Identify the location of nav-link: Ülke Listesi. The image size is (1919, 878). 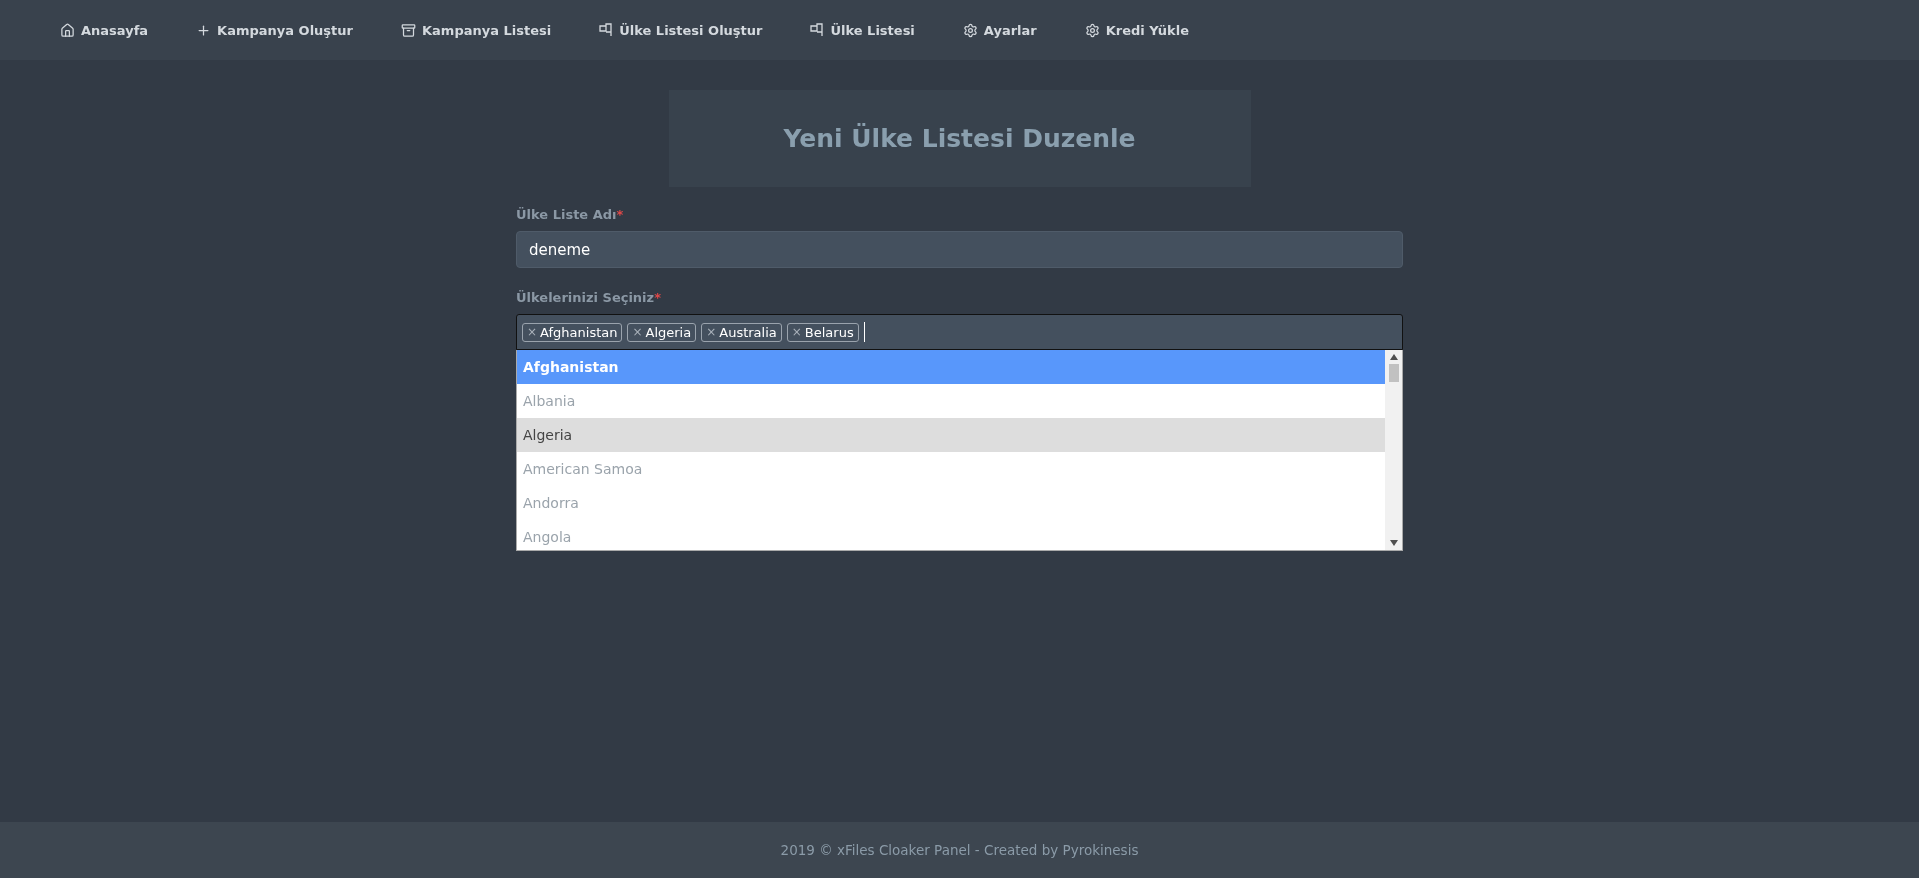
(862, 30).